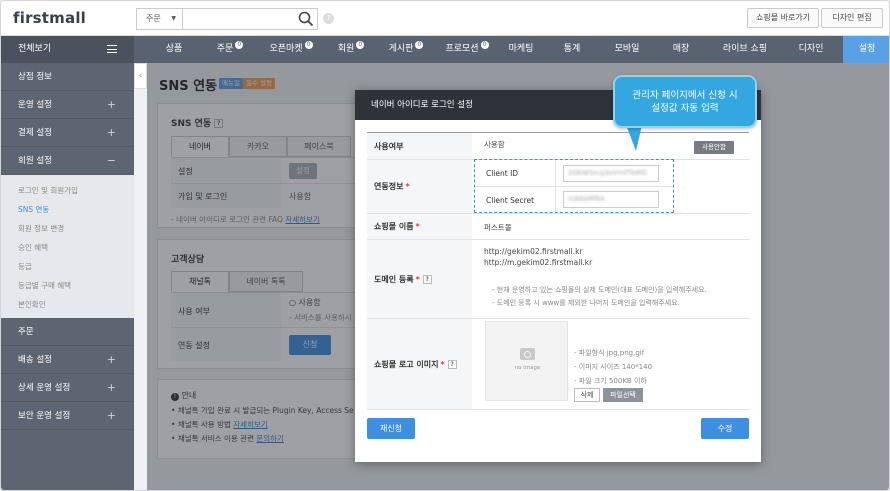 The height and width of the screenshot is (491, 890). I want to click on nav-item-marketing: 마케팅, so click(521, 49).